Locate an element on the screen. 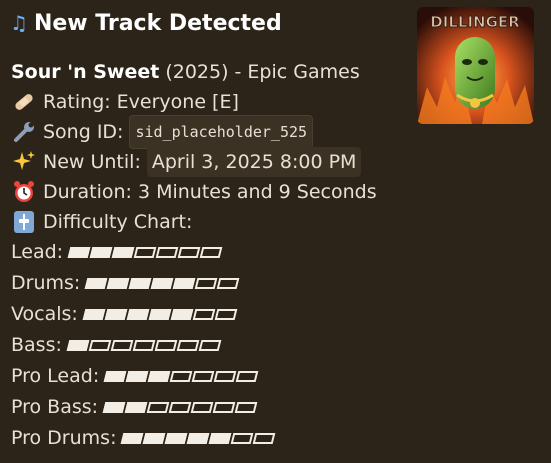  rating-line: Rating: Everyone [E] is located at coordinates (125, 102).